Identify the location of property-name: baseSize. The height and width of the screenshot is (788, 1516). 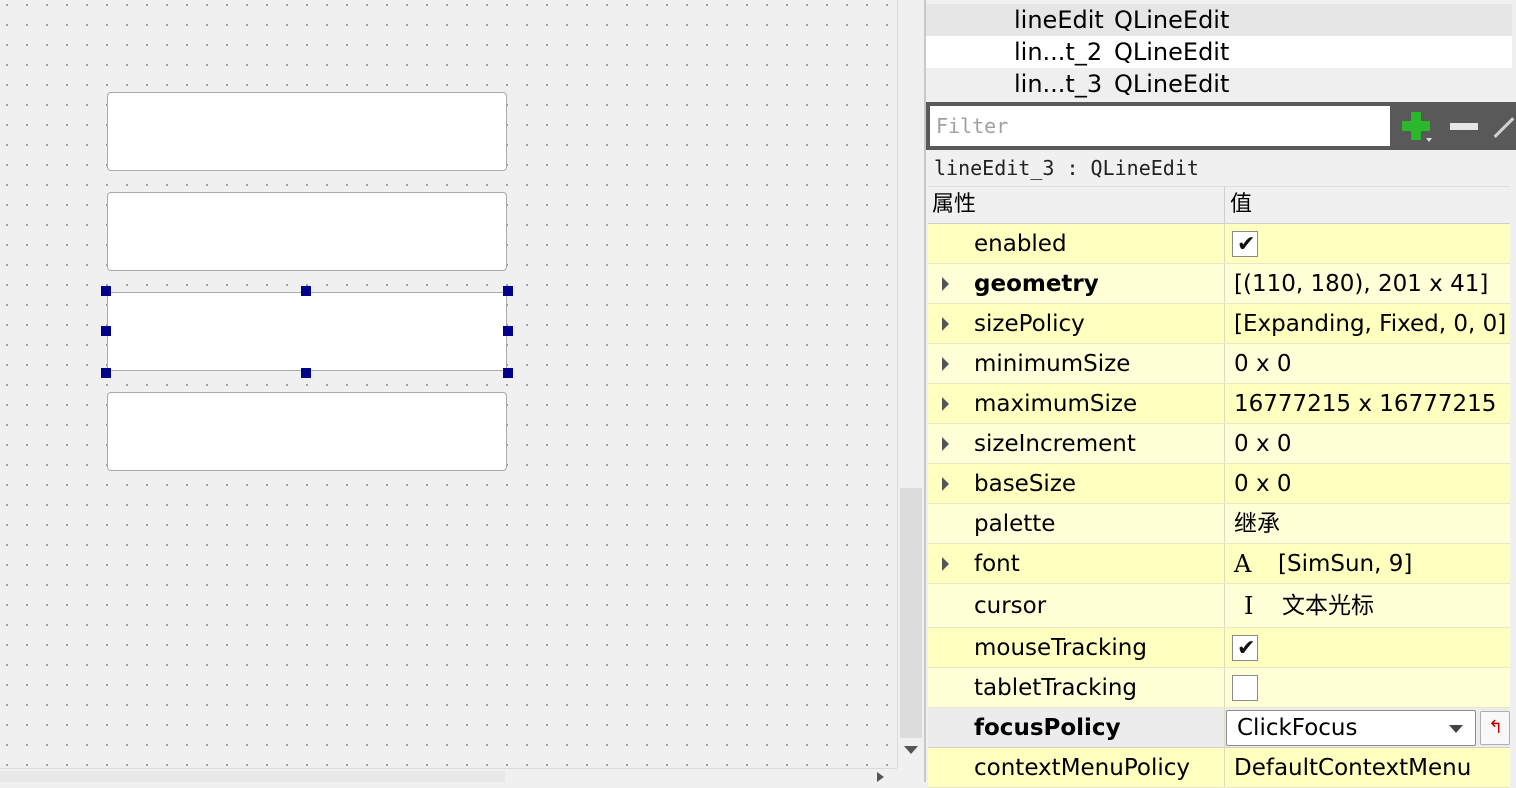
(1025, 484).